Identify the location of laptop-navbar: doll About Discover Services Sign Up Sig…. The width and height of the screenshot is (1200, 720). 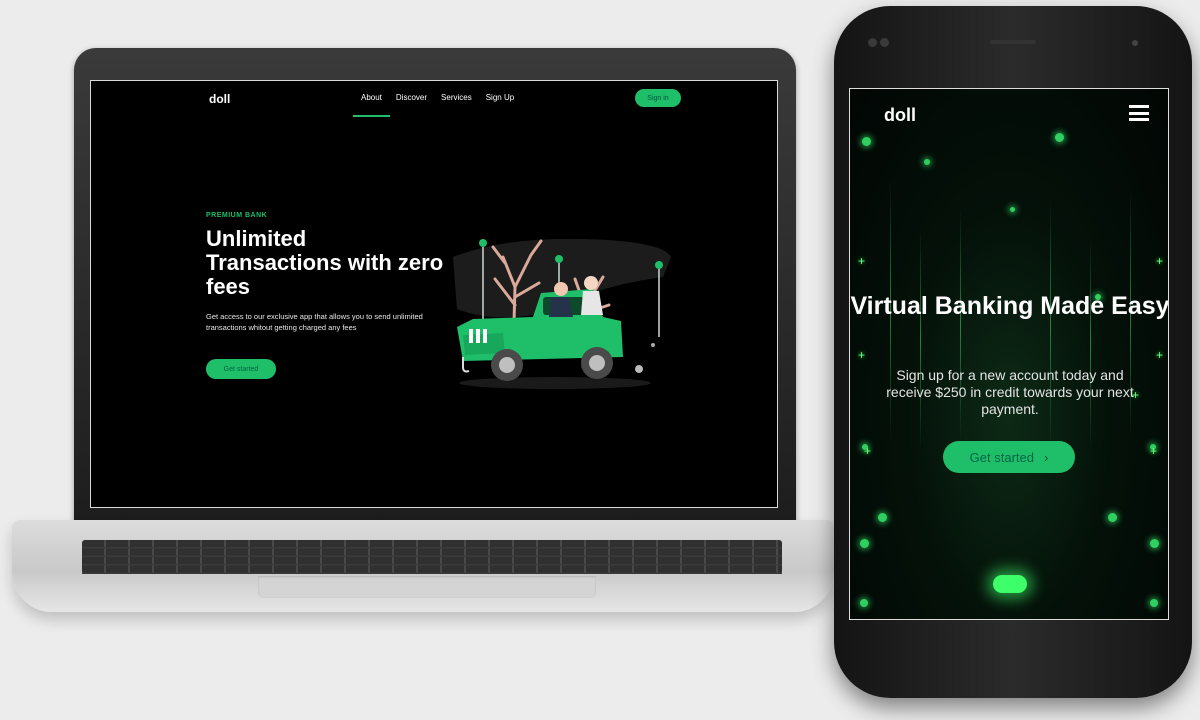
(434, 101).